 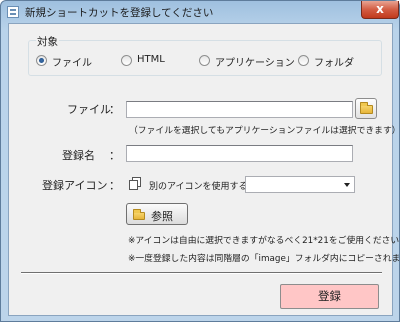 What do you see at coordinates (264, 259) in the screenshot?
I see `icon-note-copy: ※一度登録した内容は同階層の「image」フォルダ内にコピーされます` at bounding box center [264, 259].